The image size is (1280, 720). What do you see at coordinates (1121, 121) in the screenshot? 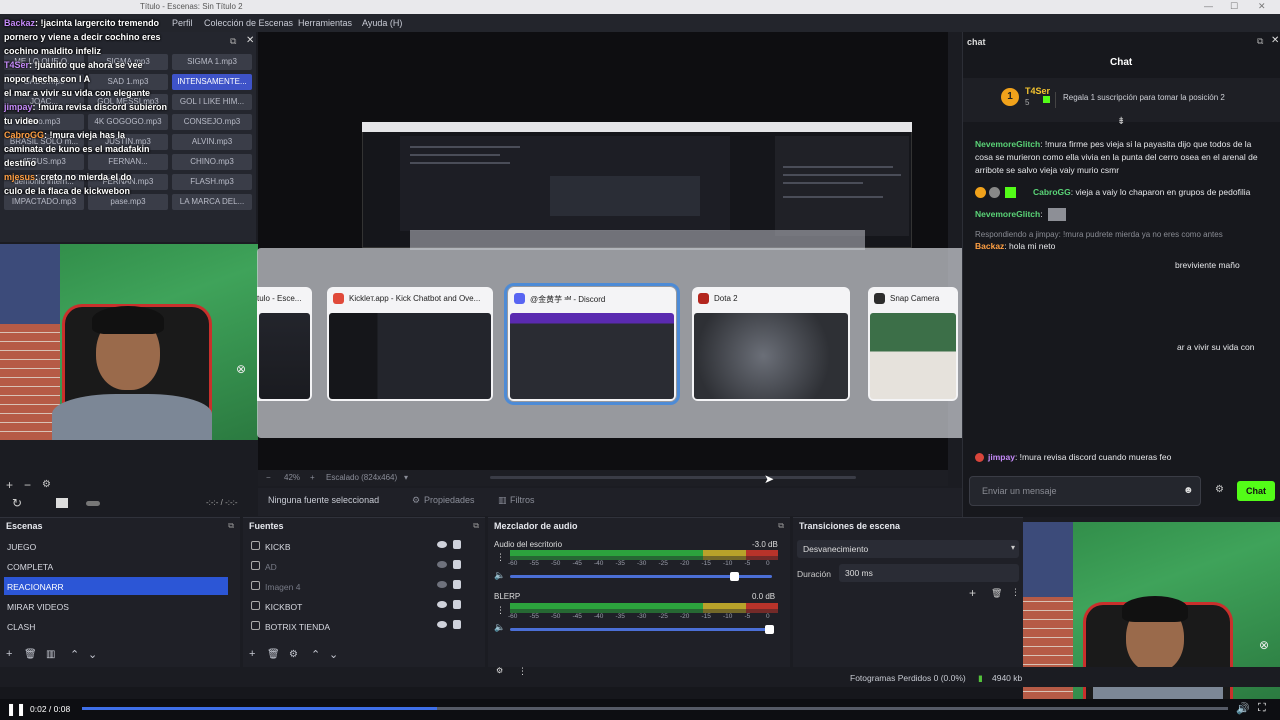
I see `pin-icon: ⇟` at bounding box center [1121, 121].